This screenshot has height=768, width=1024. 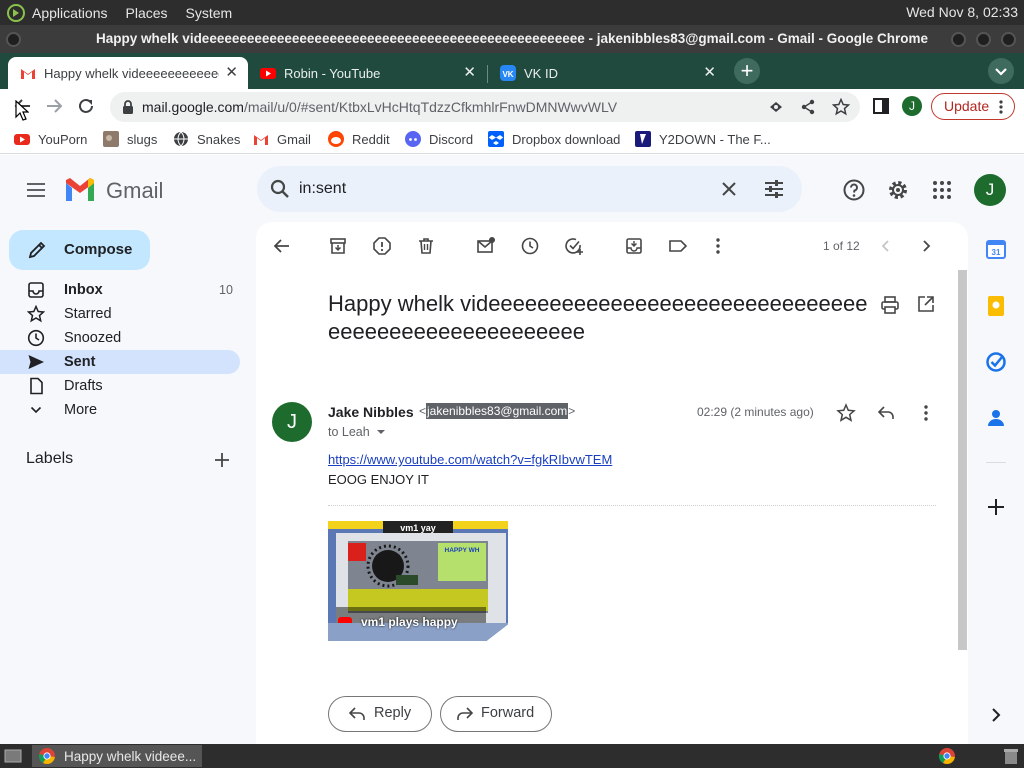 I want to click on move-to-icon, so click(x=634, y=246).